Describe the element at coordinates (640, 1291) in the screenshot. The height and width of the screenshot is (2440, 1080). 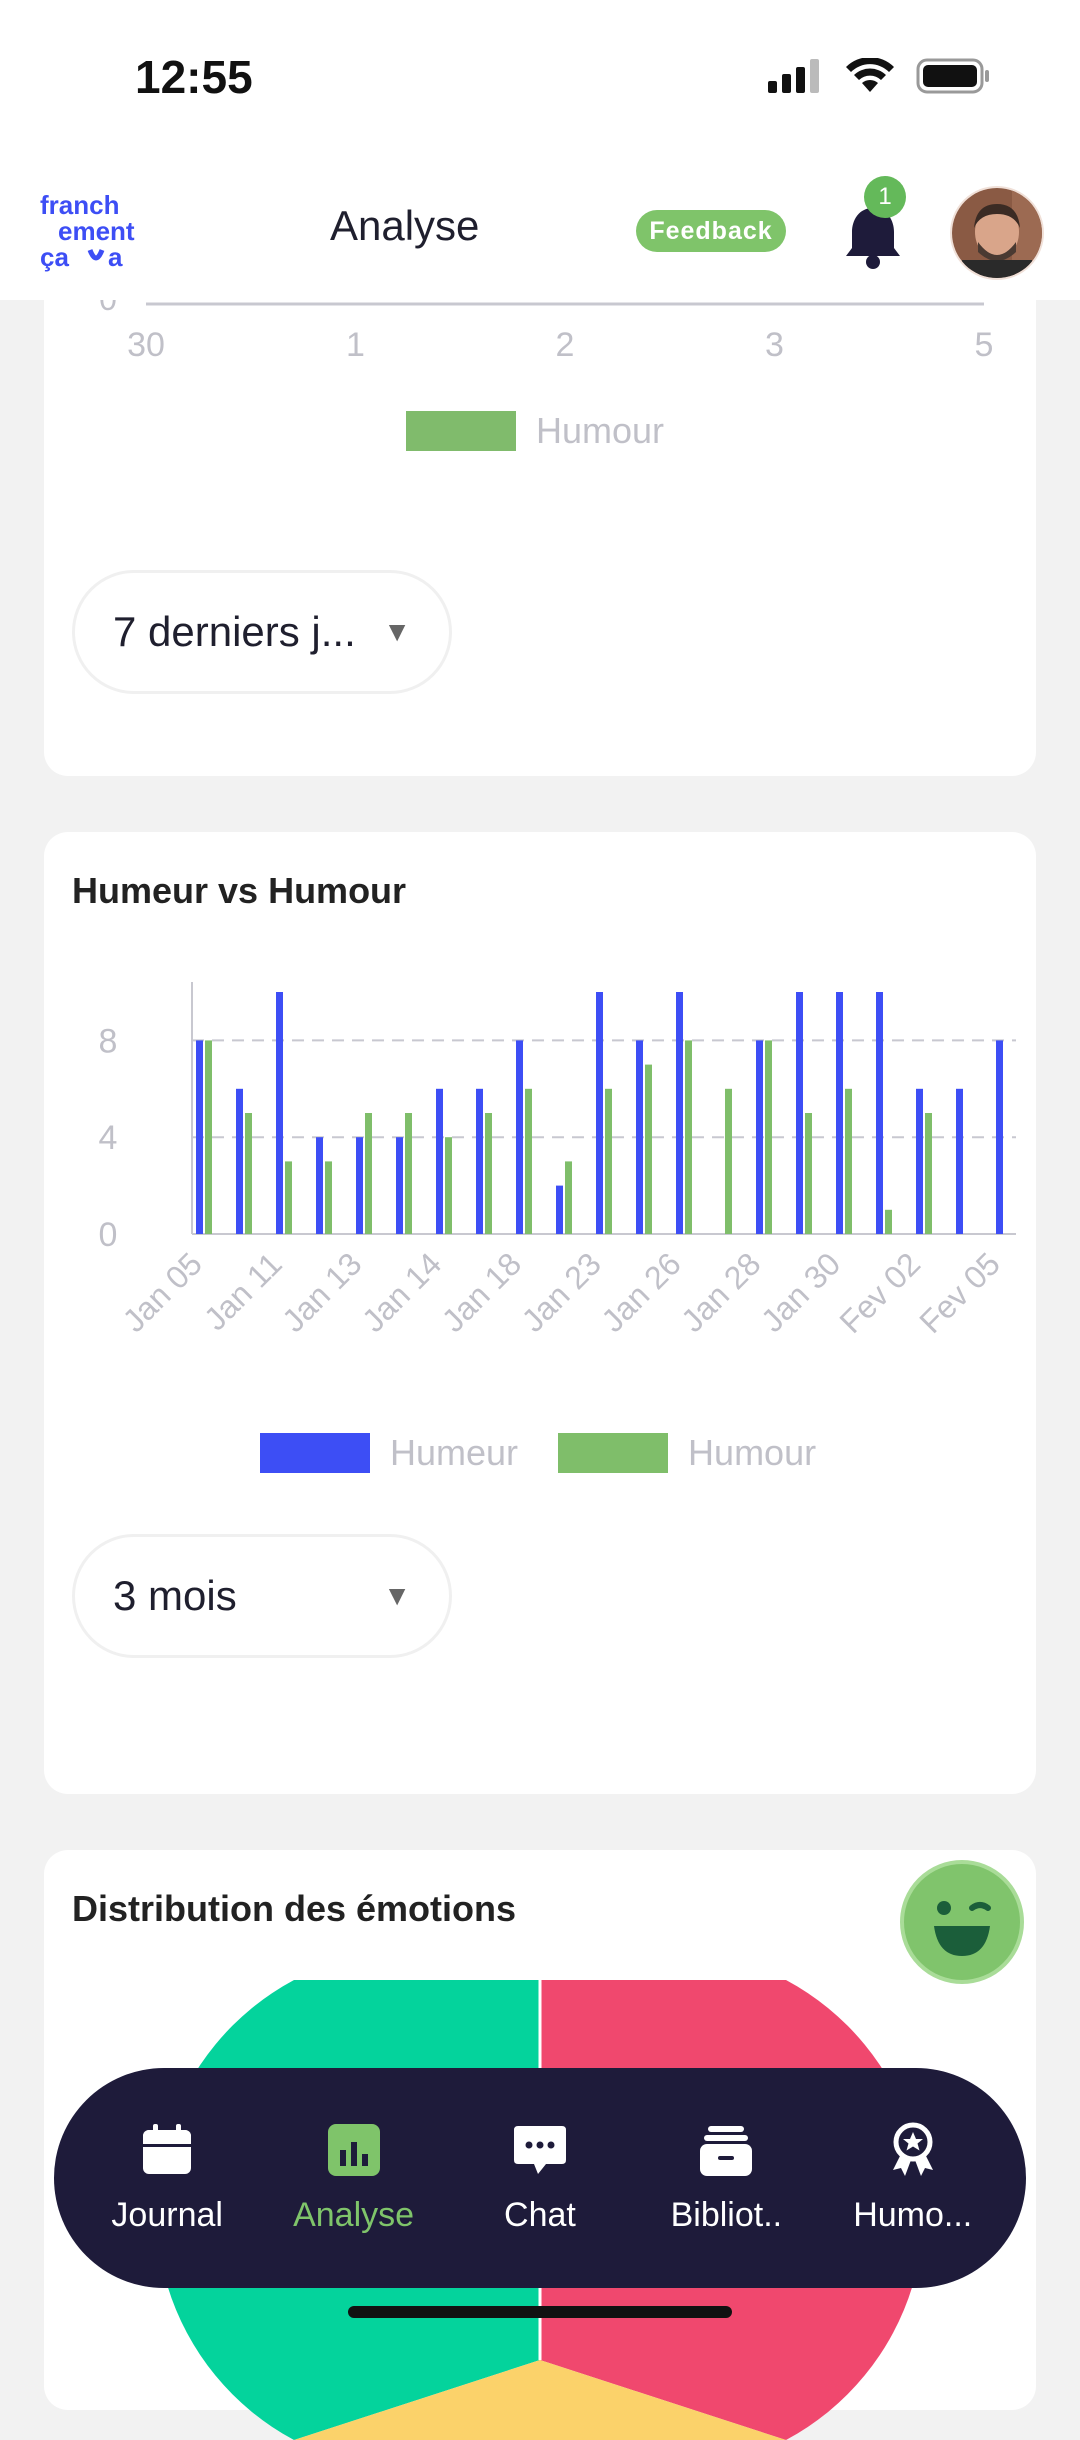
I see `x-tick-label: Jan 26` at that location.